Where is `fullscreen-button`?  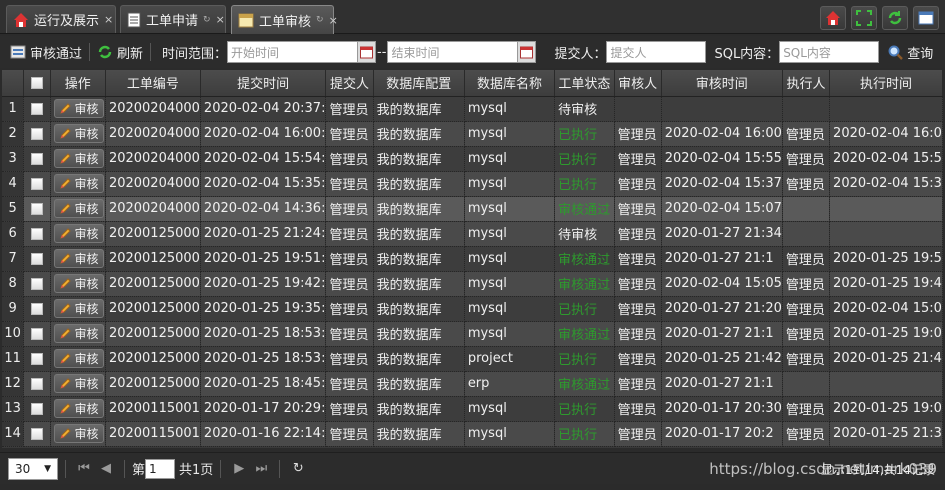 fullscreen-button is located at coordinates (864, 18).